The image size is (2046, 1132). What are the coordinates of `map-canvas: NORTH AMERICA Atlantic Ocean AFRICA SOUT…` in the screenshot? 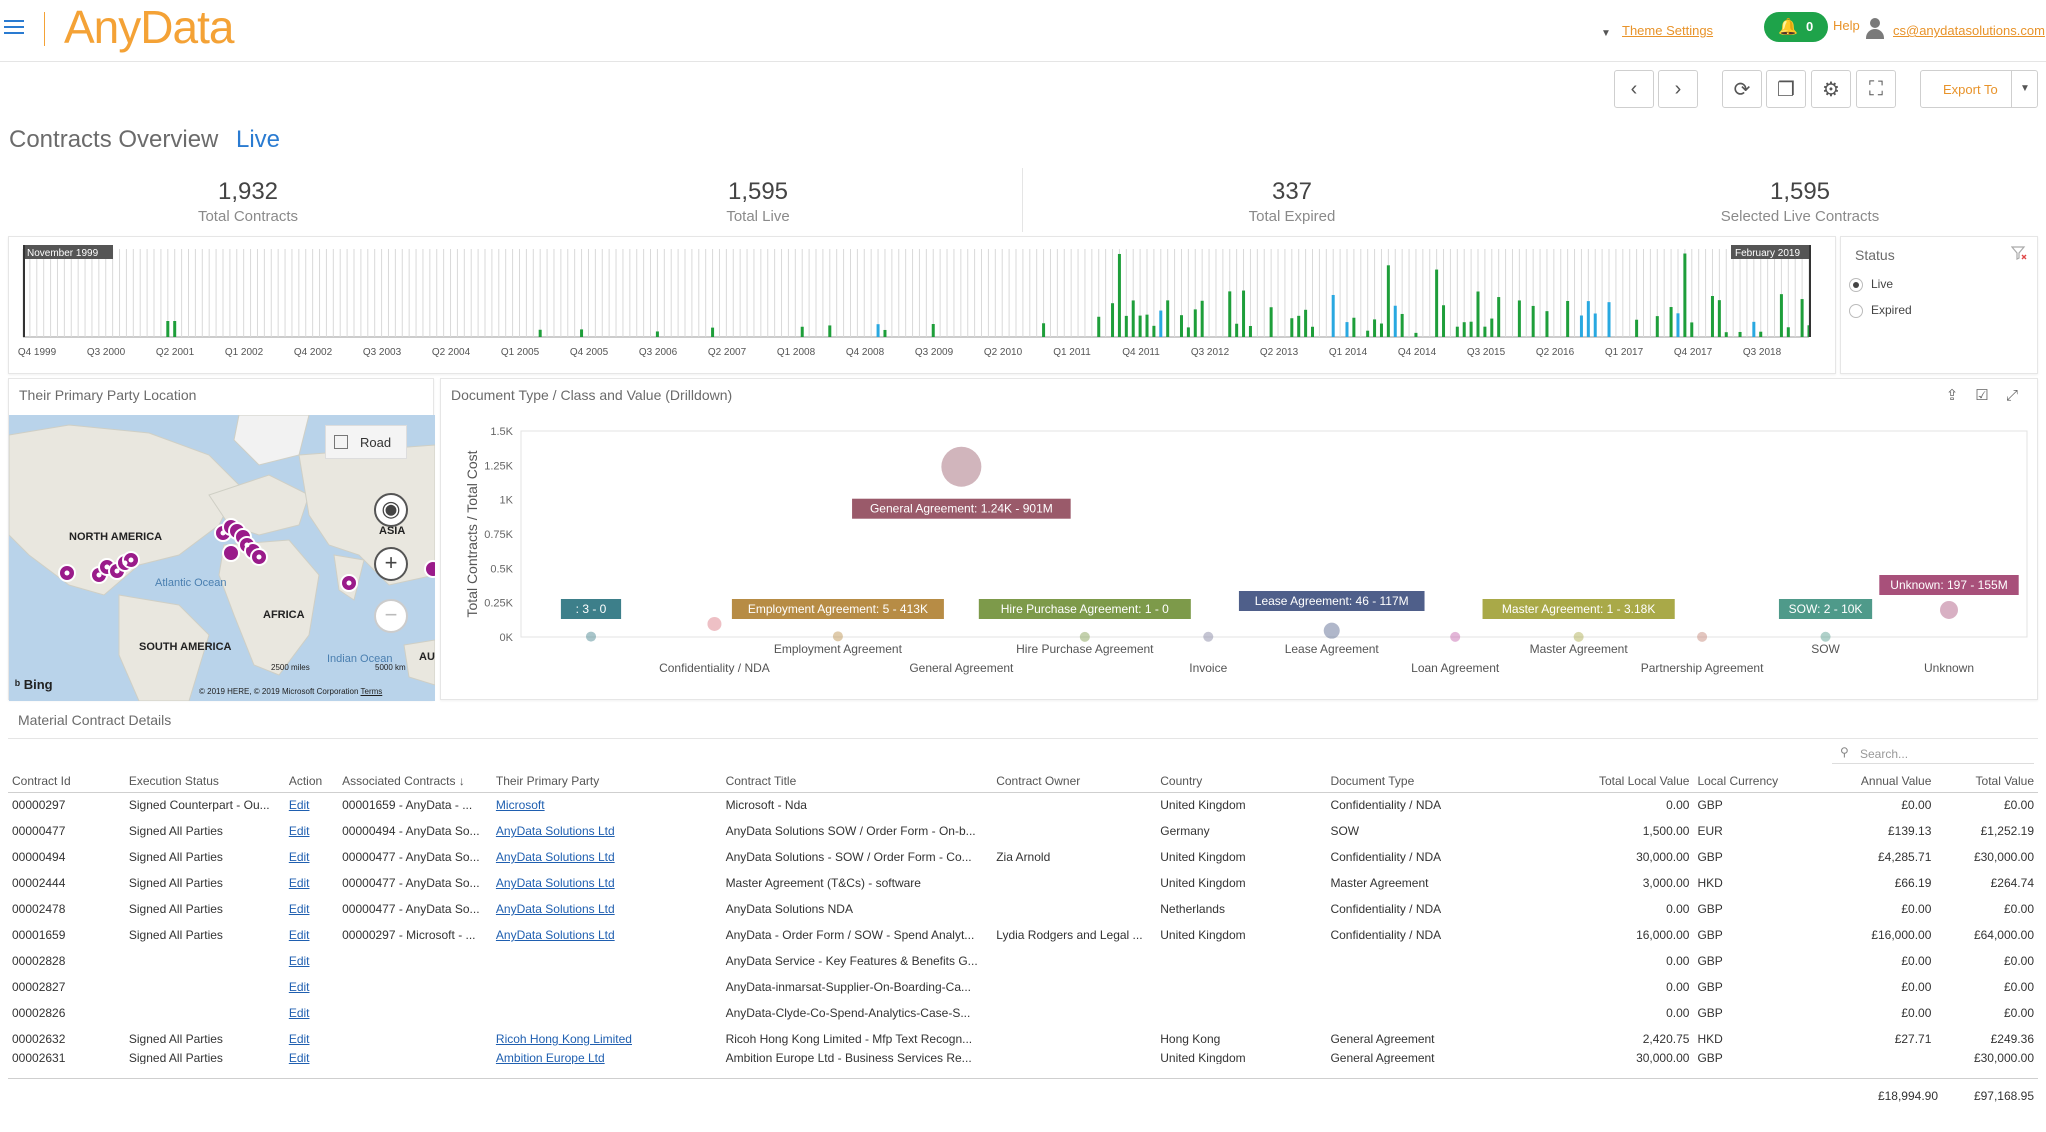 It's located at (222, 558).